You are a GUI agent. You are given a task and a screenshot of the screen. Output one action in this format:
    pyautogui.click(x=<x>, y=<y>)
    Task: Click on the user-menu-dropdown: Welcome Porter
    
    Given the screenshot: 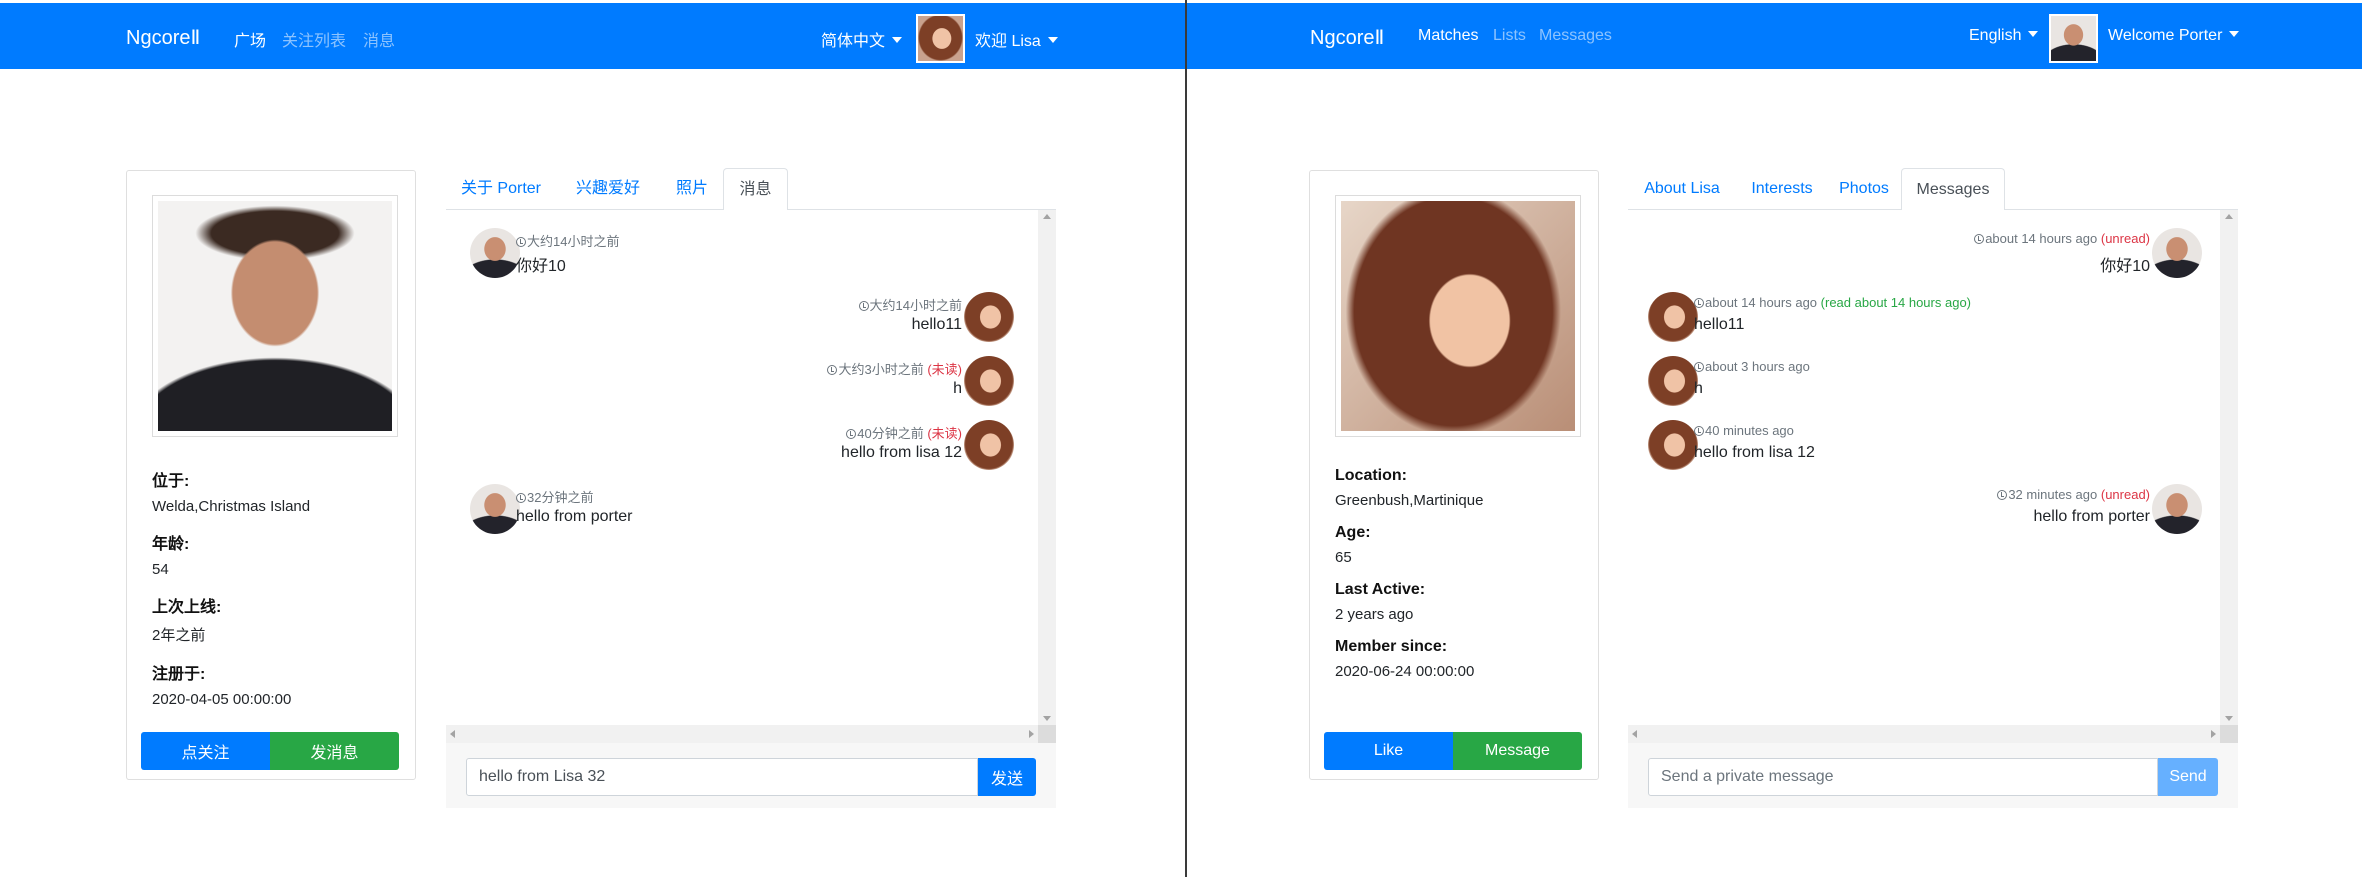 What is the action you would take?
    pyautogui.click(x=2174, y=36)
    